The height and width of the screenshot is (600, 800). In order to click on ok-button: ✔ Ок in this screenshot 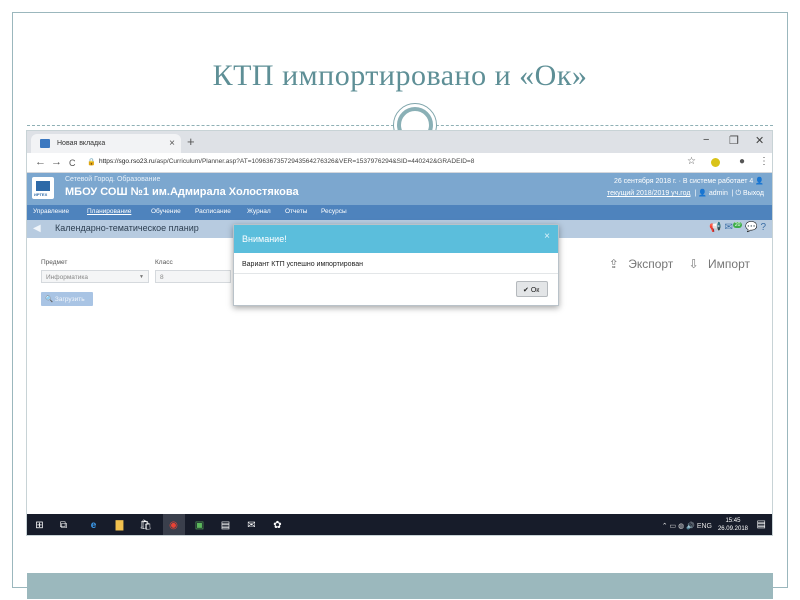, I will do `click(532, 289)`.